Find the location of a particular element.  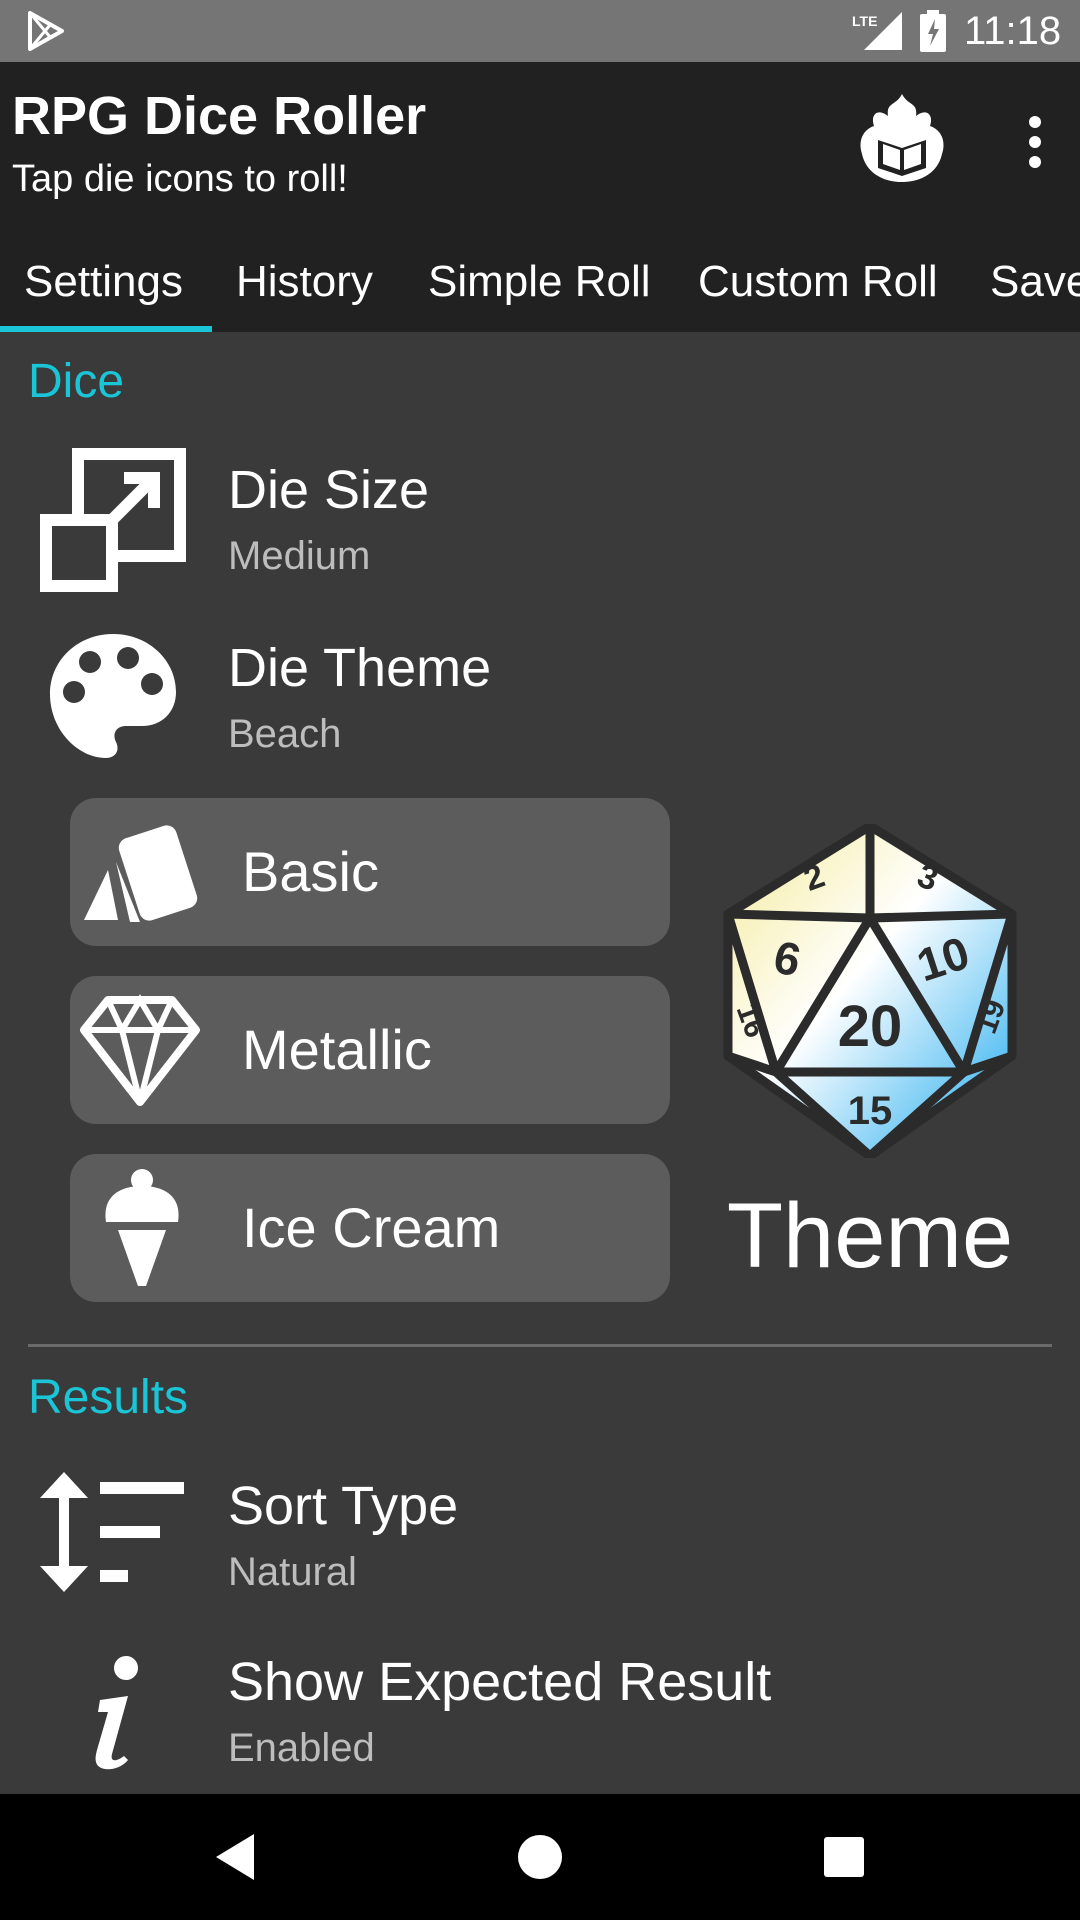

die-size-summary: Medium is located at coordinates (299, 556).